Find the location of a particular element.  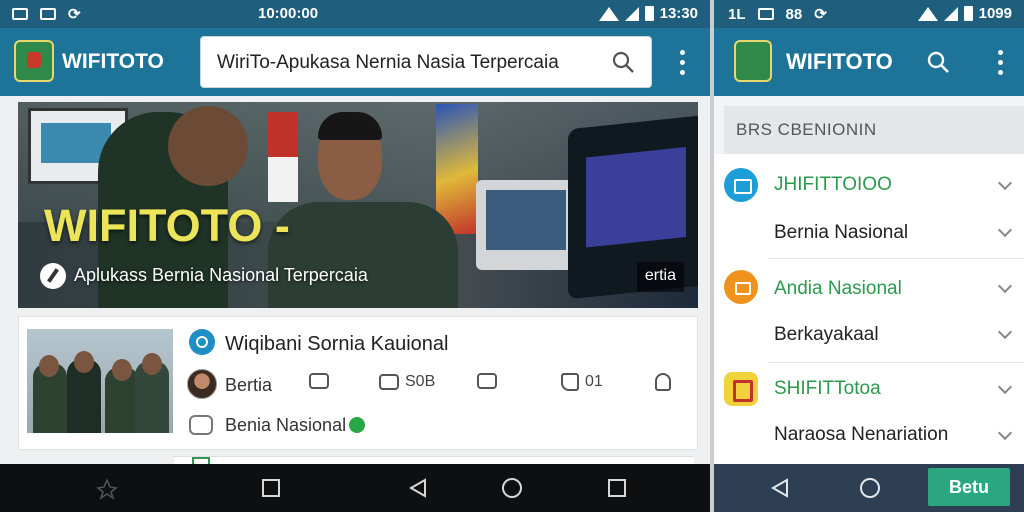

app-bar: WIFITOTO is located at coordinates (869, 62).